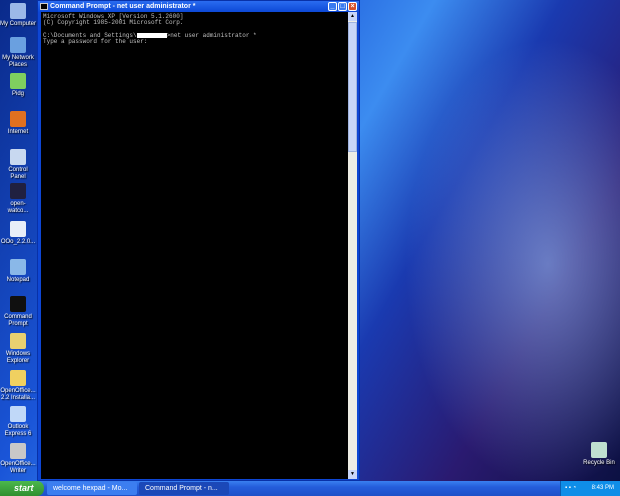 Image resolution: width=620 pixels, height=496 pixels. I want to click on firefox-icon, so click(18, 119).